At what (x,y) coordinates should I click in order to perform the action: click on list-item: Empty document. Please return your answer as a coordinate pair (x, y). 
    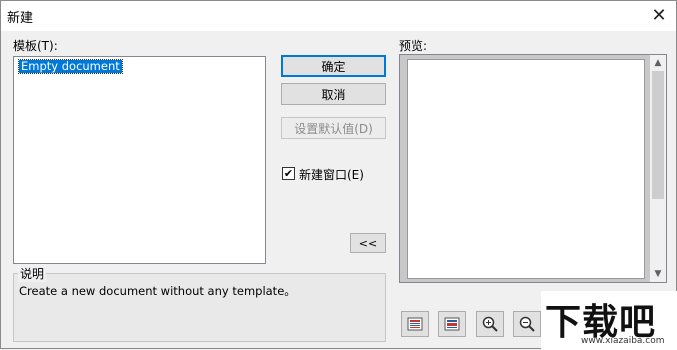
    Looking at the image, I should click on (70, 66).